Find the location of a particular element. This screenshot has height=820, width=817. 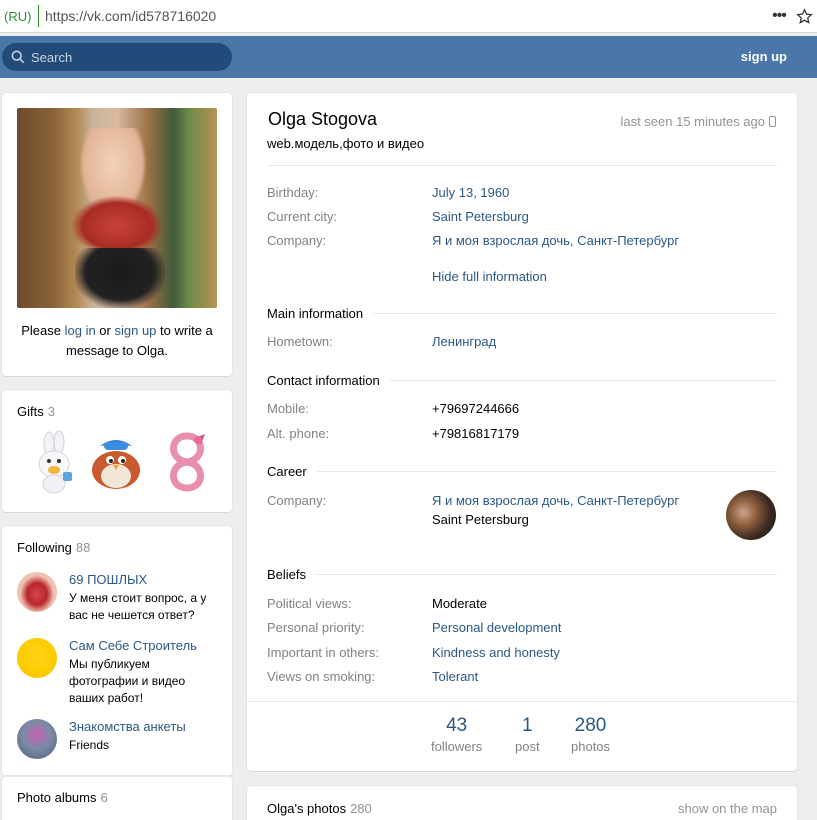

career-company-link: Я и моя взрослая дочь, Санкт-Петербург is located at coordinates (555, 500).